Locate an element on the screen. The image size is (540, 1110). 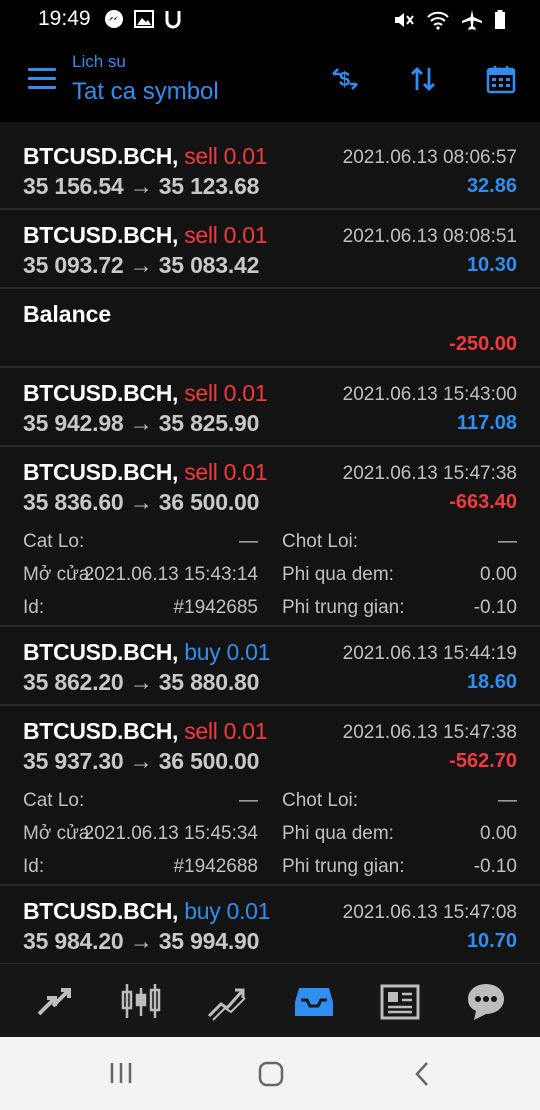
trade-chart-icon is located at coordinates (227, 1001).